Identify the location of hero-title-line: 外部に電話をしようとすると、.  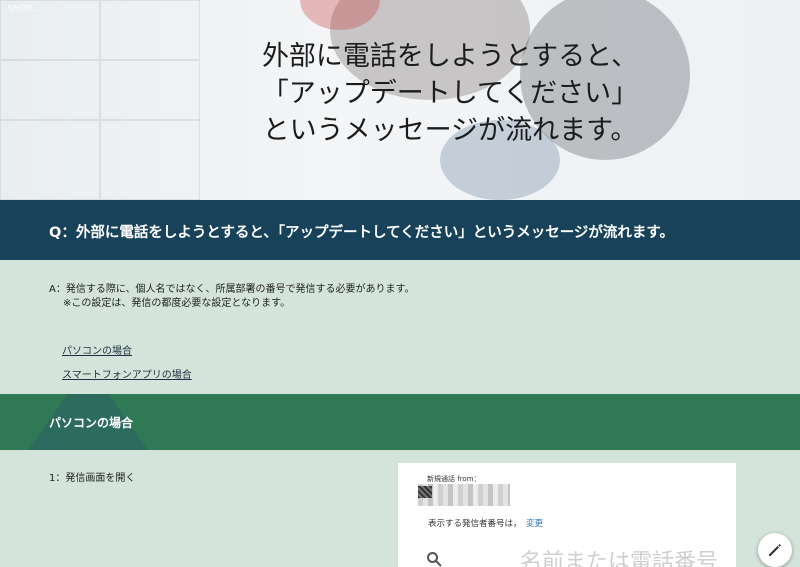
(450, 56).